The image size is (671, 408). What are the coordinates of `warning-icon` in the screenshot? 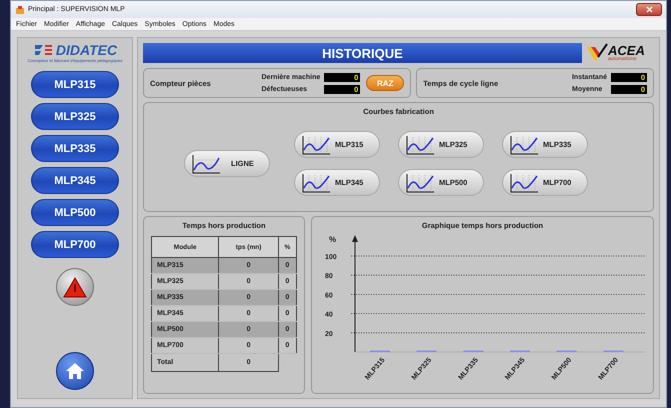 It's located at (75, 287).